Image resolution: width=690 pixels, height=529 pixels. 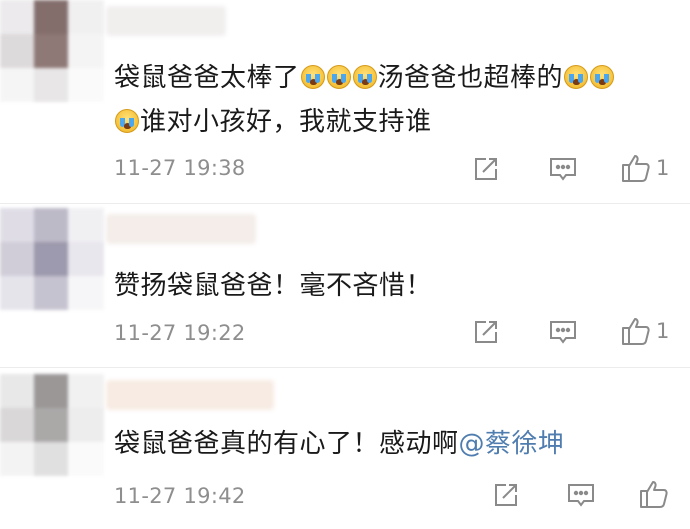 What do you see at coordinates (286, 444) in the screenshot?
I see `comment-text-segment: 袋鼠爸爸真的有心了！感动啊` at bounding box center [286, 444].